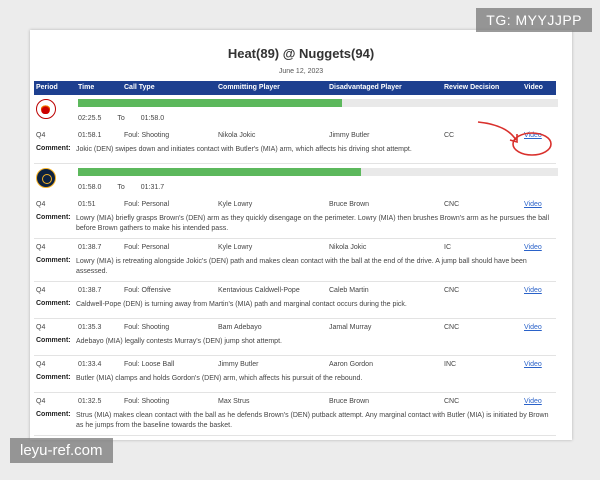 The width and height of the screenshot is (600, 480). Describe the element at coordinates (237, 135) in the screenshot. I see `committing-player: Nikola Jokic` at that location.